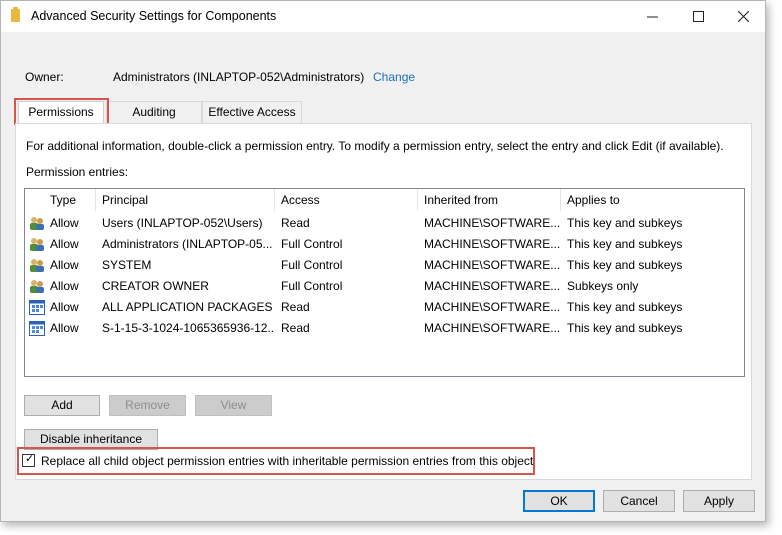  I want to click on remove-button: Remove, so click(147, 405).